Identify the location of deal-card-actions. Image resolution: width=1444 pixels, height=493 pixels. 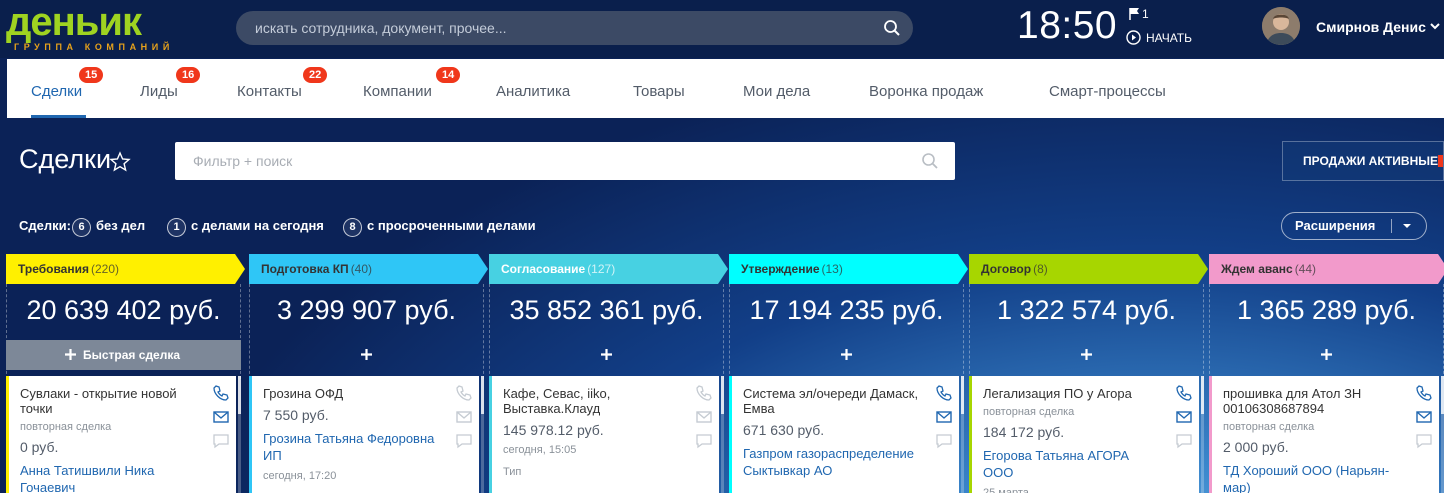
(466, 424).